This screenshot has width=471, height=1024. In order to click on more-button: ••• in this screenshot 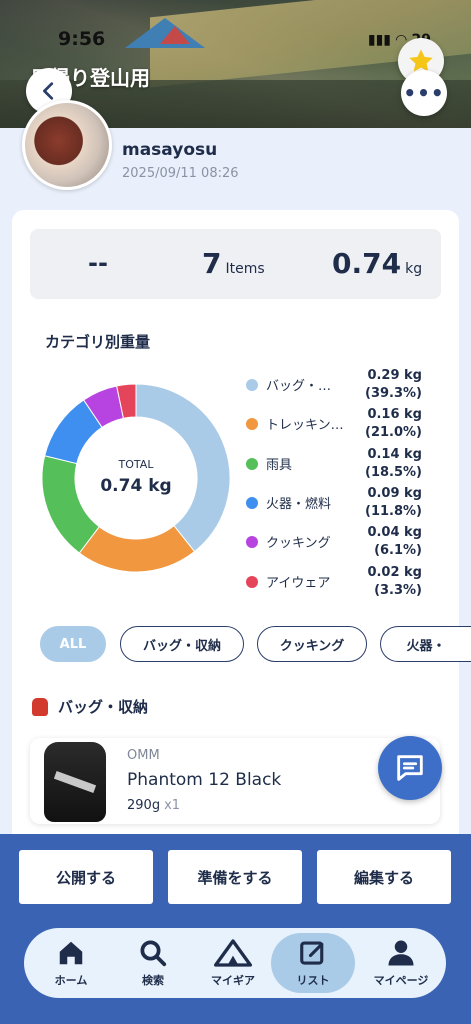, I will do `click(424, 93)`.